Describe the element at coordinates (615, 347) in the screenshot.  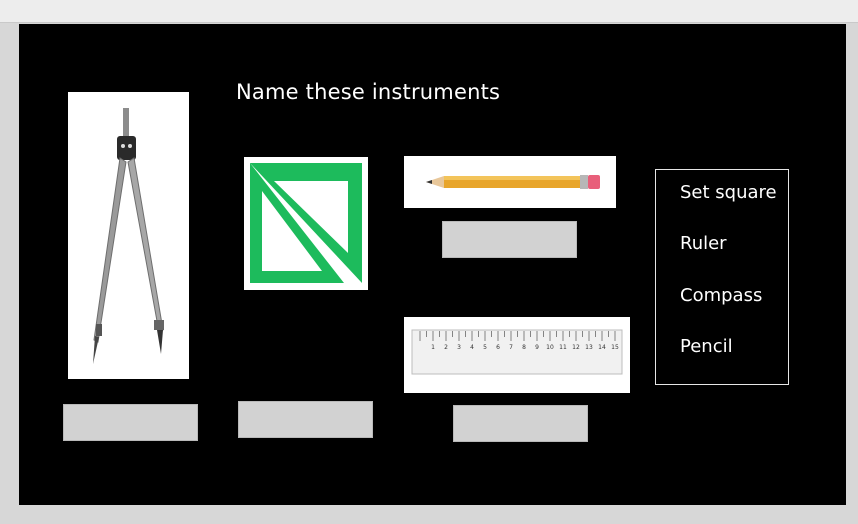
I see `ruler-tick-label: 15` at that location.